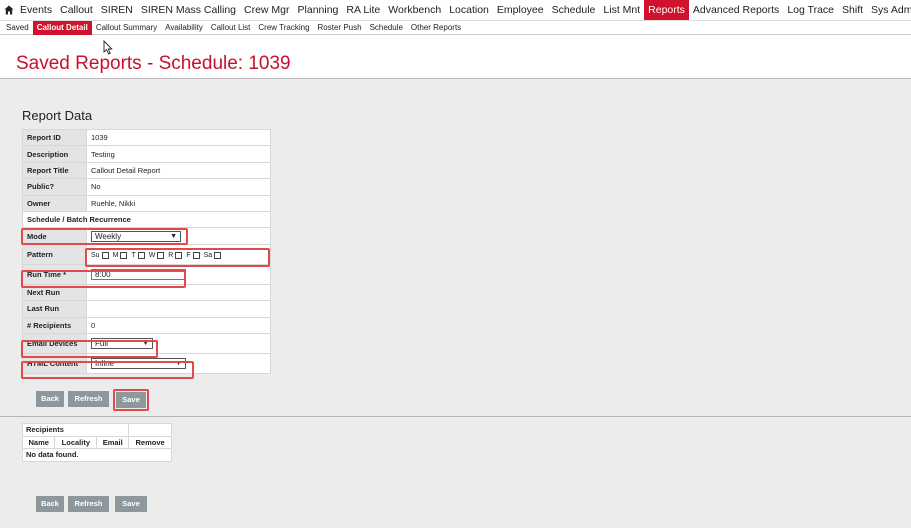  What do you see at coordinates (283, 28) in the screenshot?
I see `subnav-crew-tracking: Crew Tracking` at bounding box center [283, 28].